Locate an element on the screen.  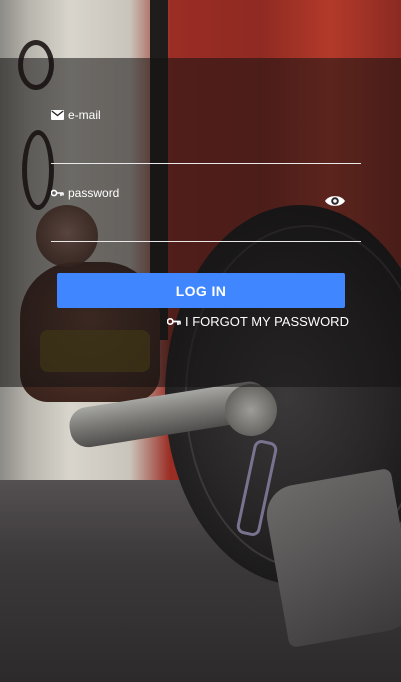
email-underline is located at coordinates (206, 163).